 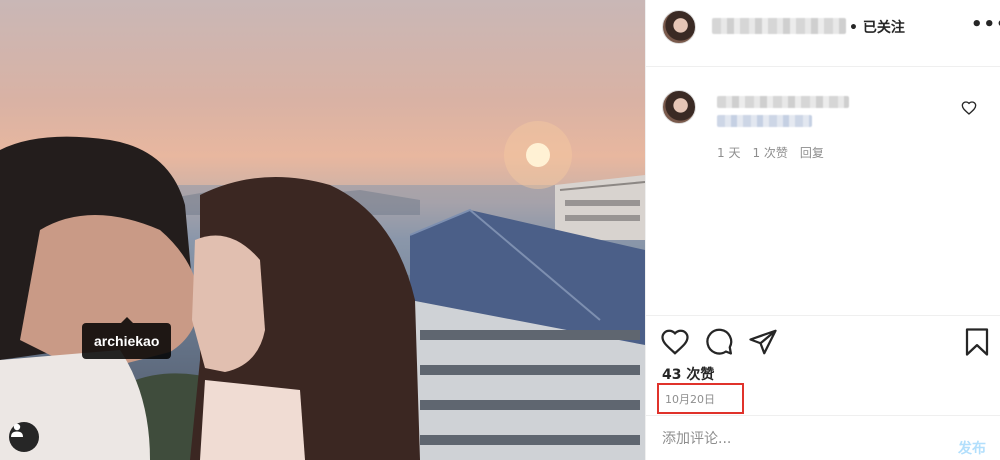 What do you see at coordinates (977, 342) in the screenshot?
I see `bookmark-icon` at bounding box center [977, 342].